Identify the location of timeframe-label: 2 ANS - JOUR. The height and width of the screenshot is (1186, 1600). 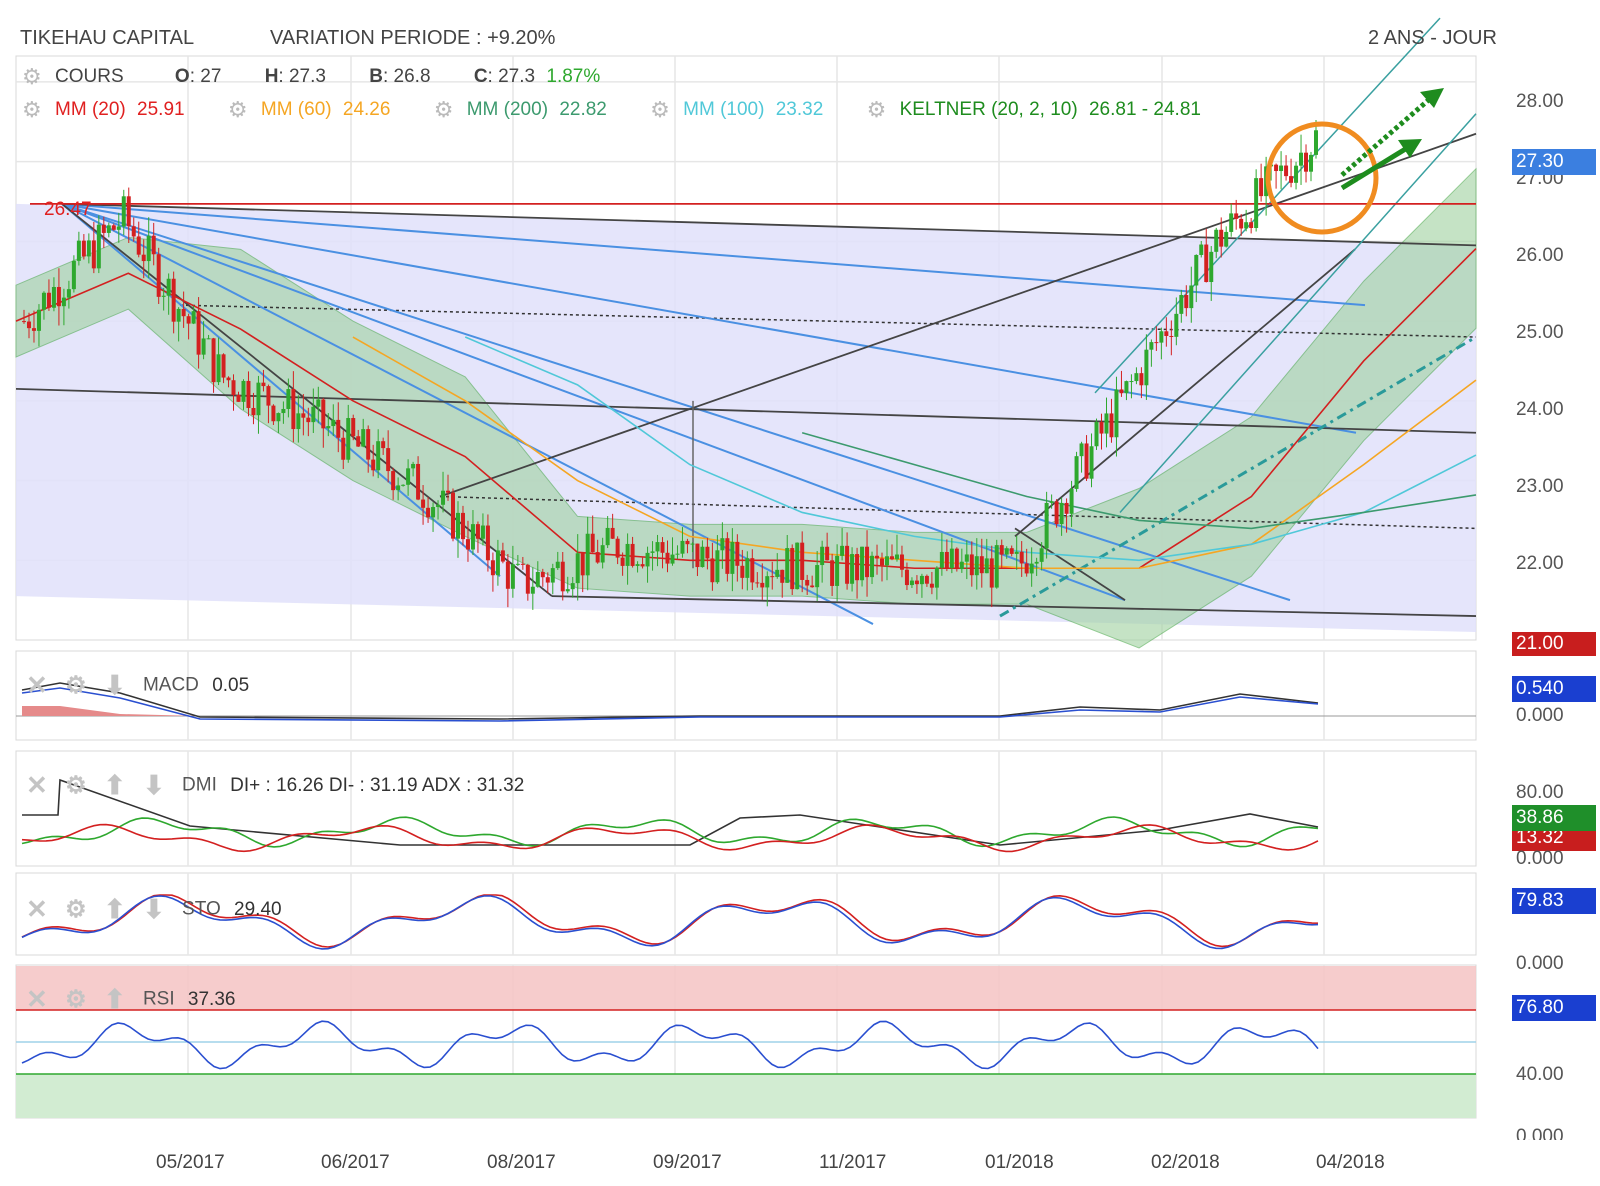
(1432, 38).